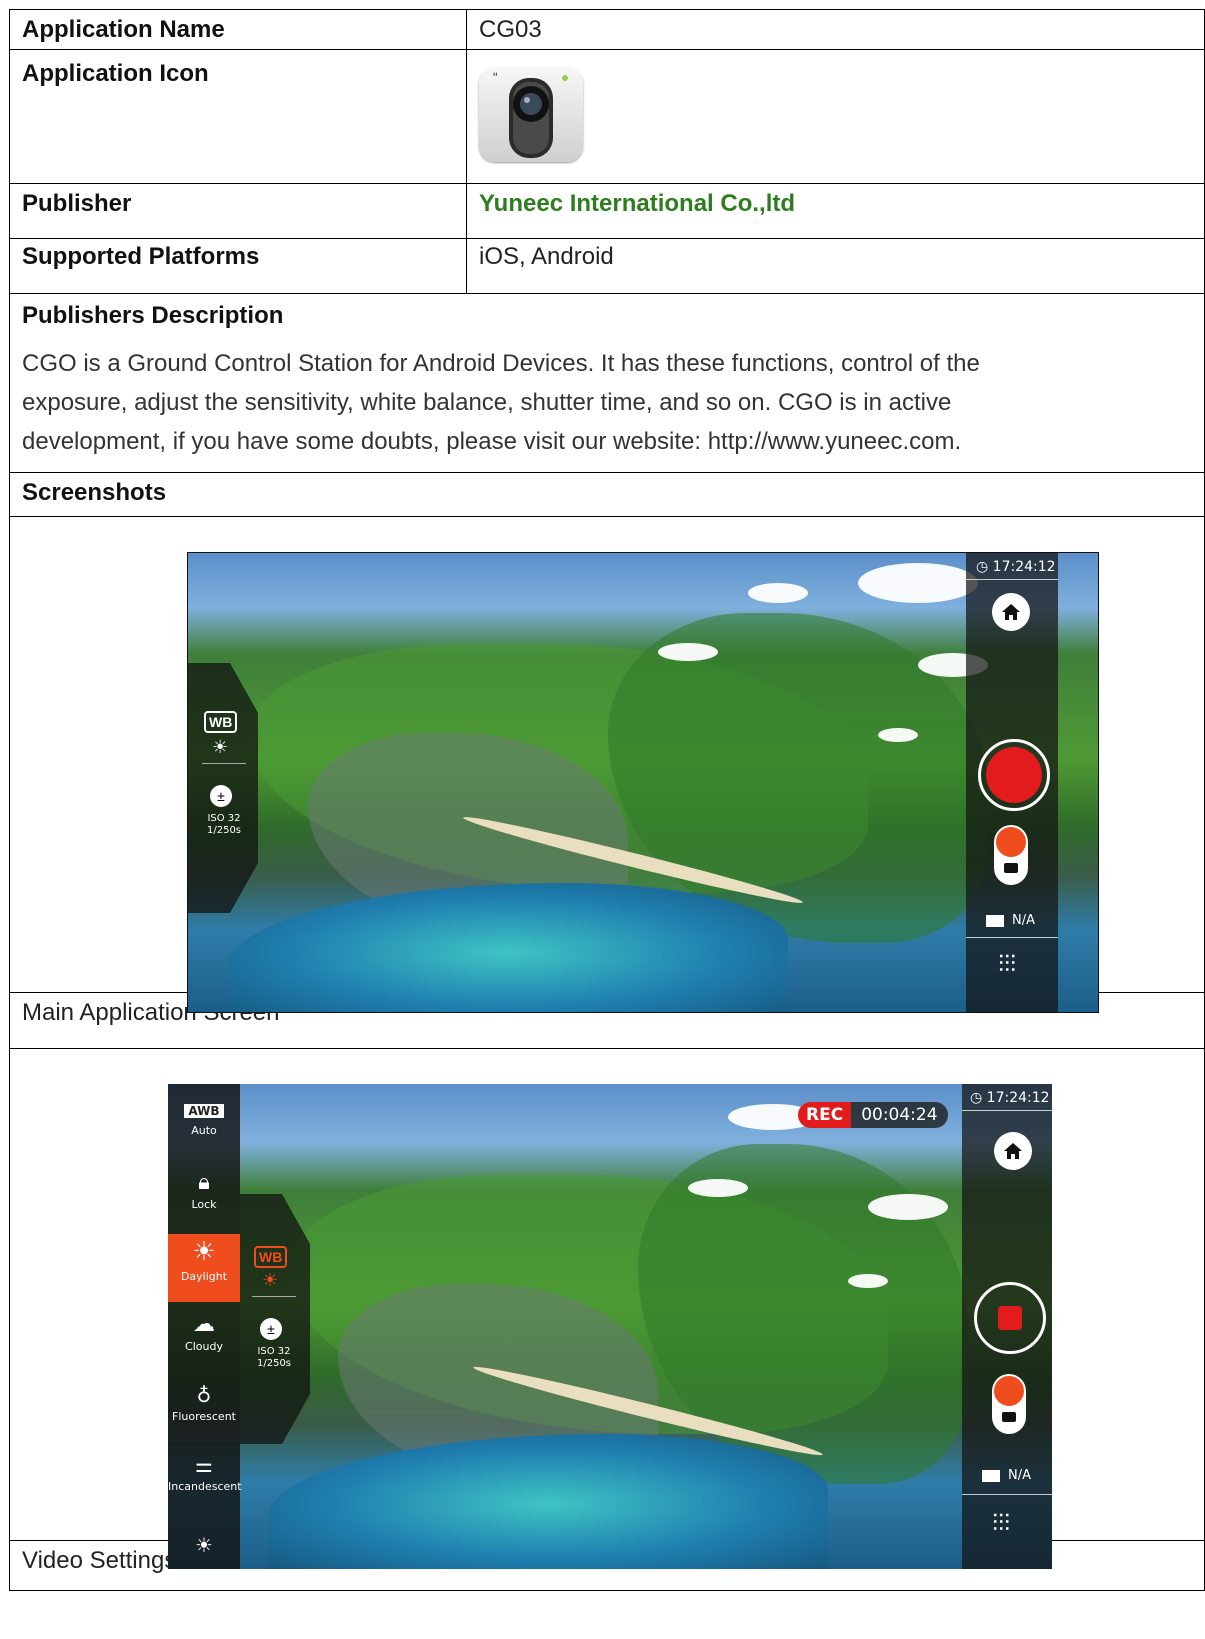 Image resolution: width=1205 pixels, height=1639 pixels. Describe the element at coordinates (204, 1276) in the screenshot. I see `wb-option-label: Daylight` at that location.